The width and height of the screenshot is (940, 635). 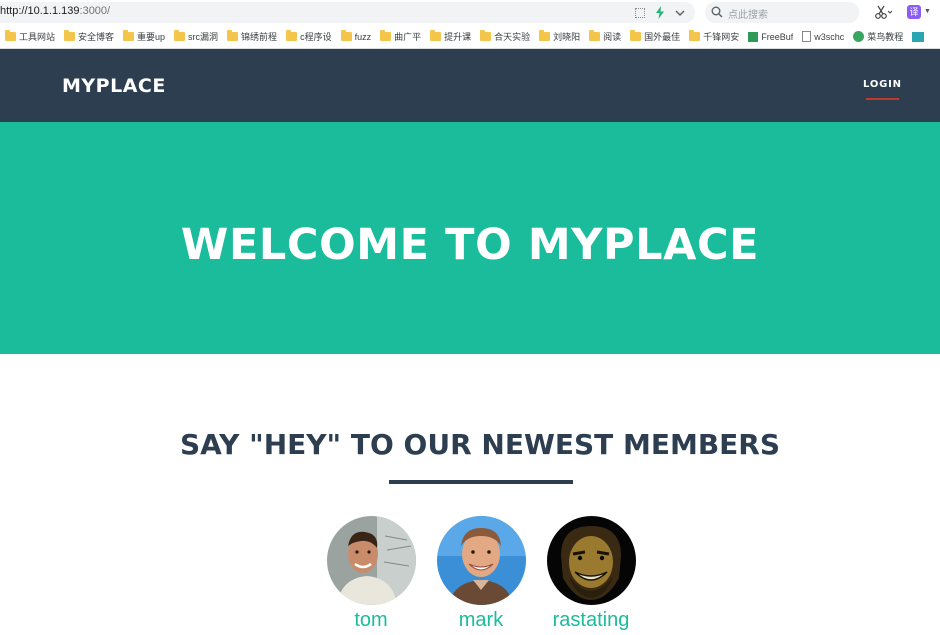 I want to click on bookmark-label: 国外最佳, so click(x=662, y=37).